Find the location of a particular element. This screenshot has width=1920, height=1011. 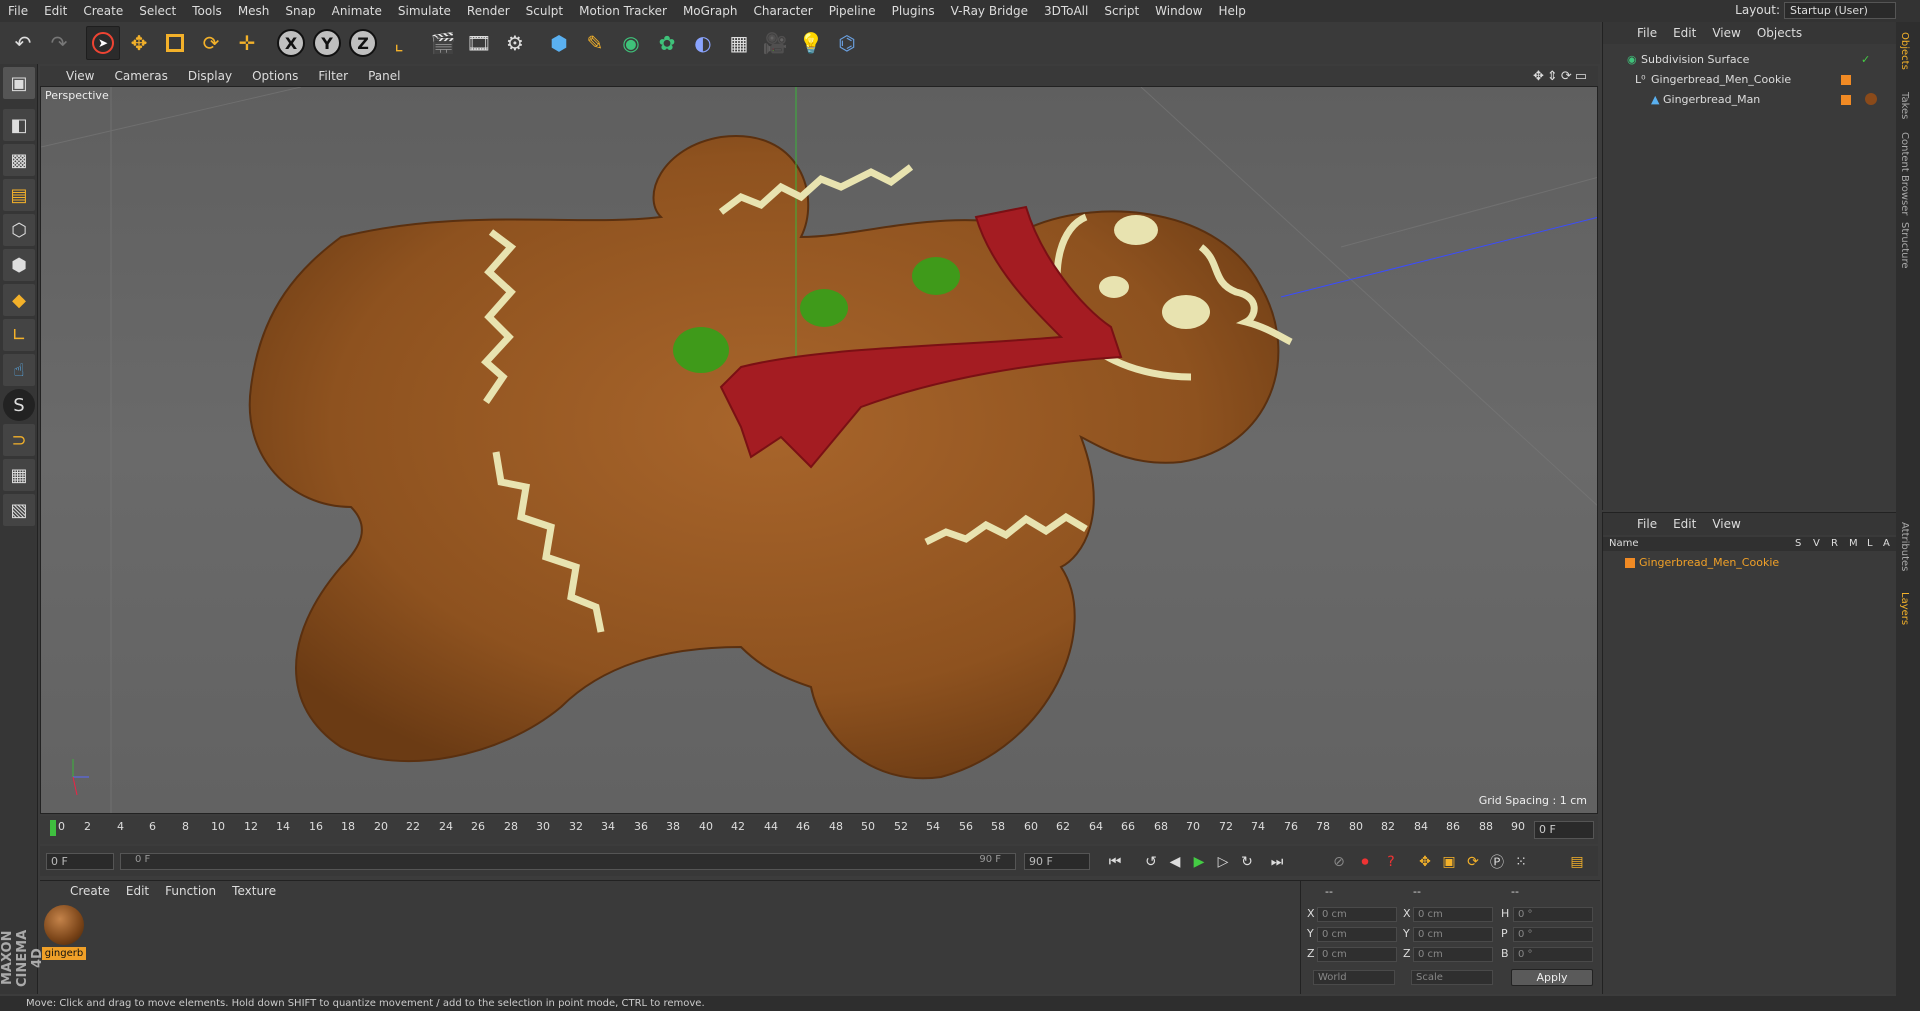

menu-edit: Edit is located at coordinates (55, 11).